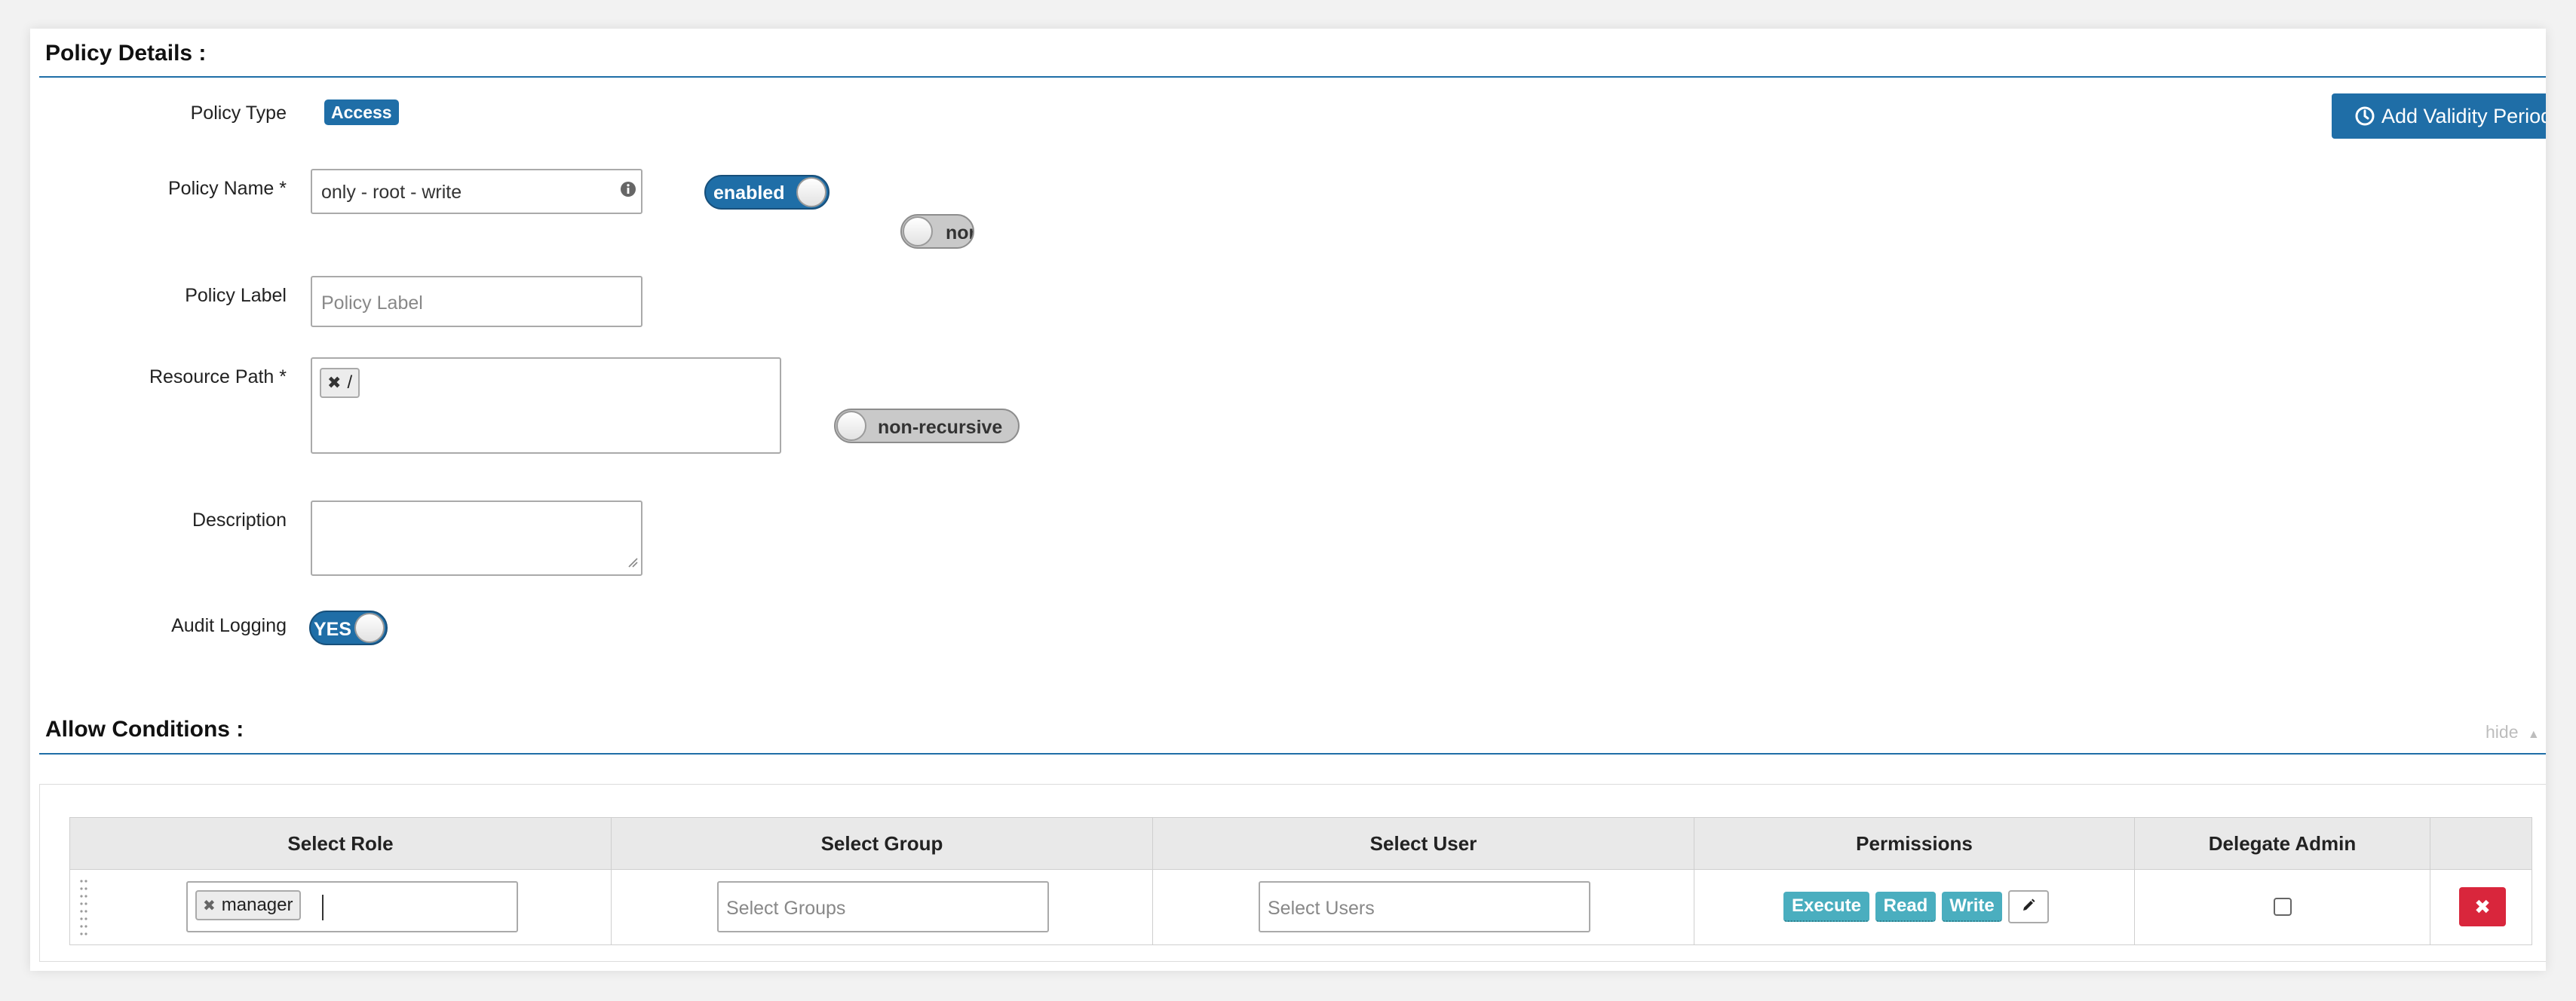 This screenshot has width=2576, height=1001. What do you see at coordinates (350, 382) in the screenshot?
I see `resource-path-tag-text: /` at bounding box center [350, 382].